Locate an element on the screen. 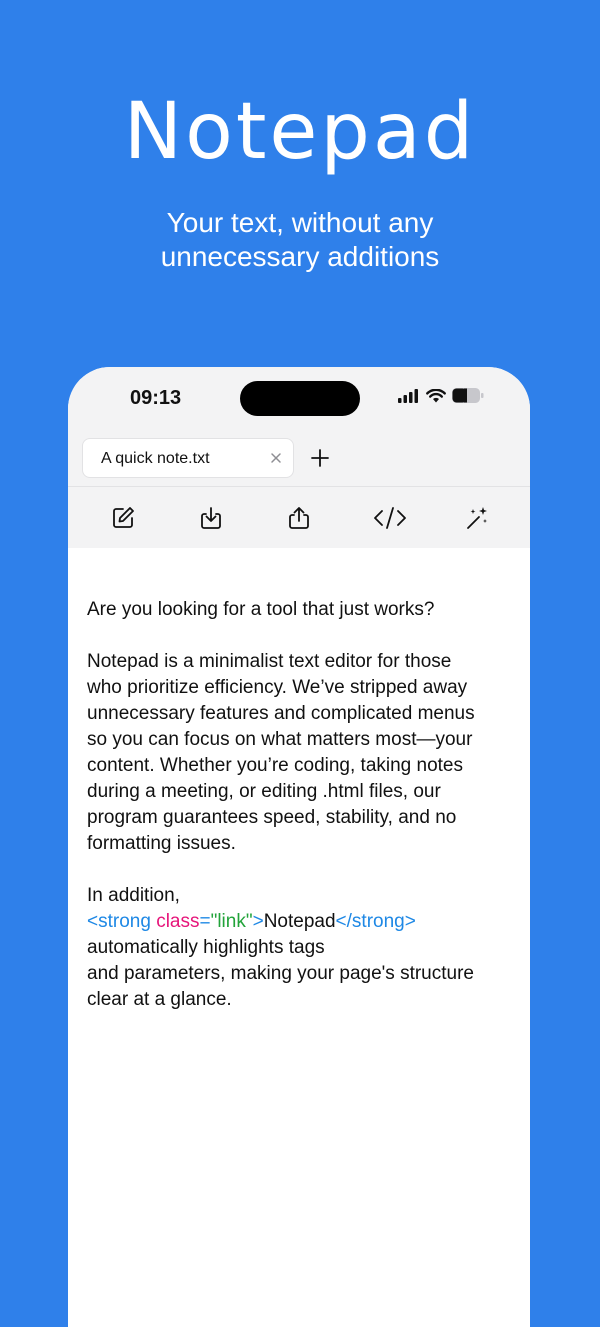  code-icon is located at coordinates (390, 518).